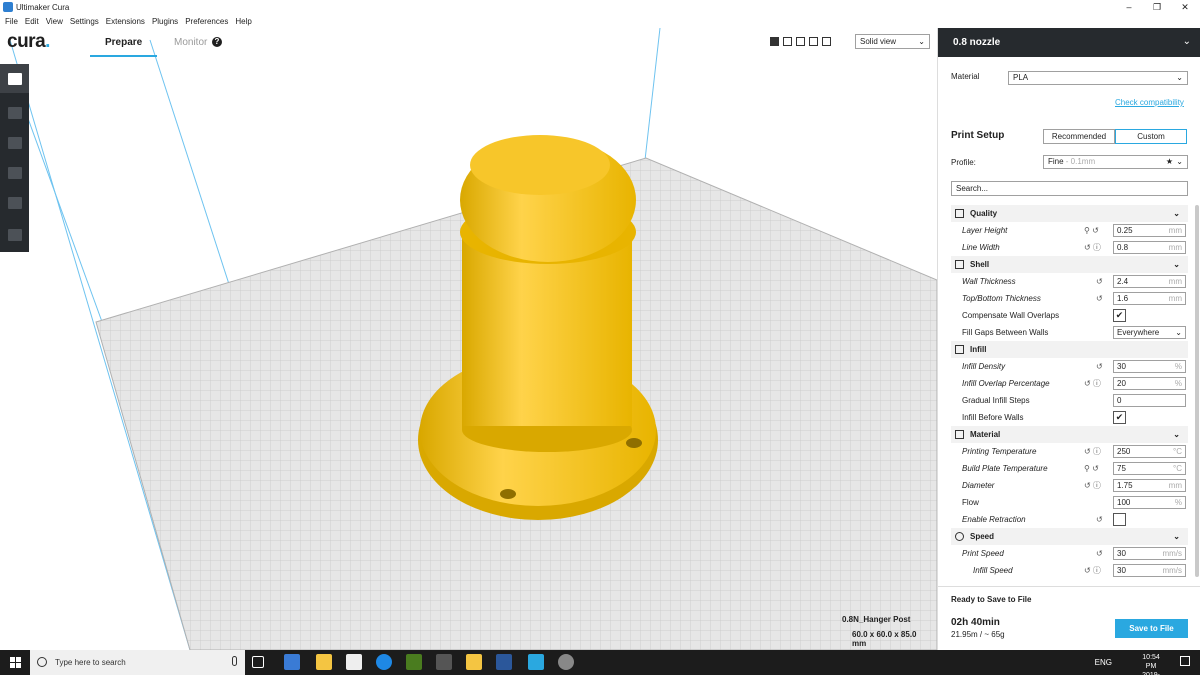 The image size is (1200, 689). Describe the element at coordinates (11, 21) in the screenshot. I see `menu-file: File` at that location.